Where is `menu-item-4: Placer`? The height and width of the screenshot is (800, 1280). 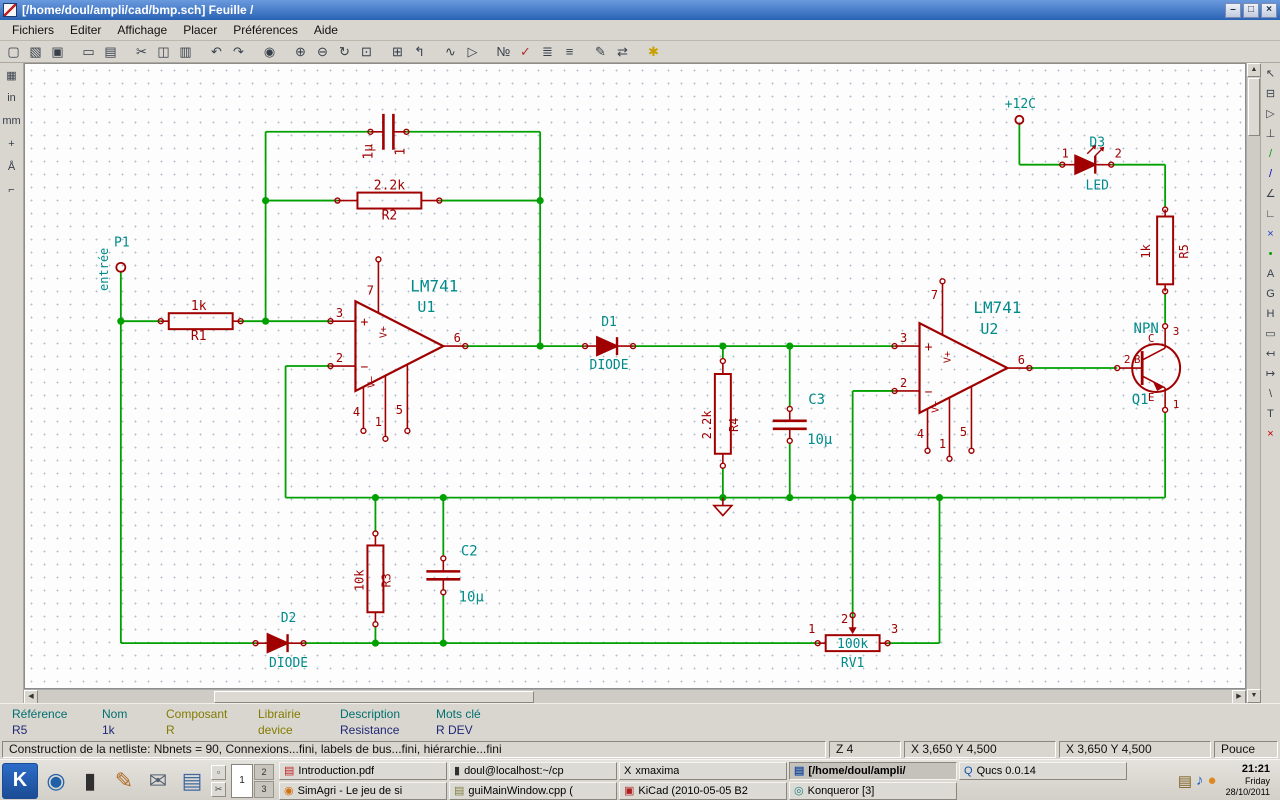 menu-item-4: Placer is located at coordinates (200, 30).